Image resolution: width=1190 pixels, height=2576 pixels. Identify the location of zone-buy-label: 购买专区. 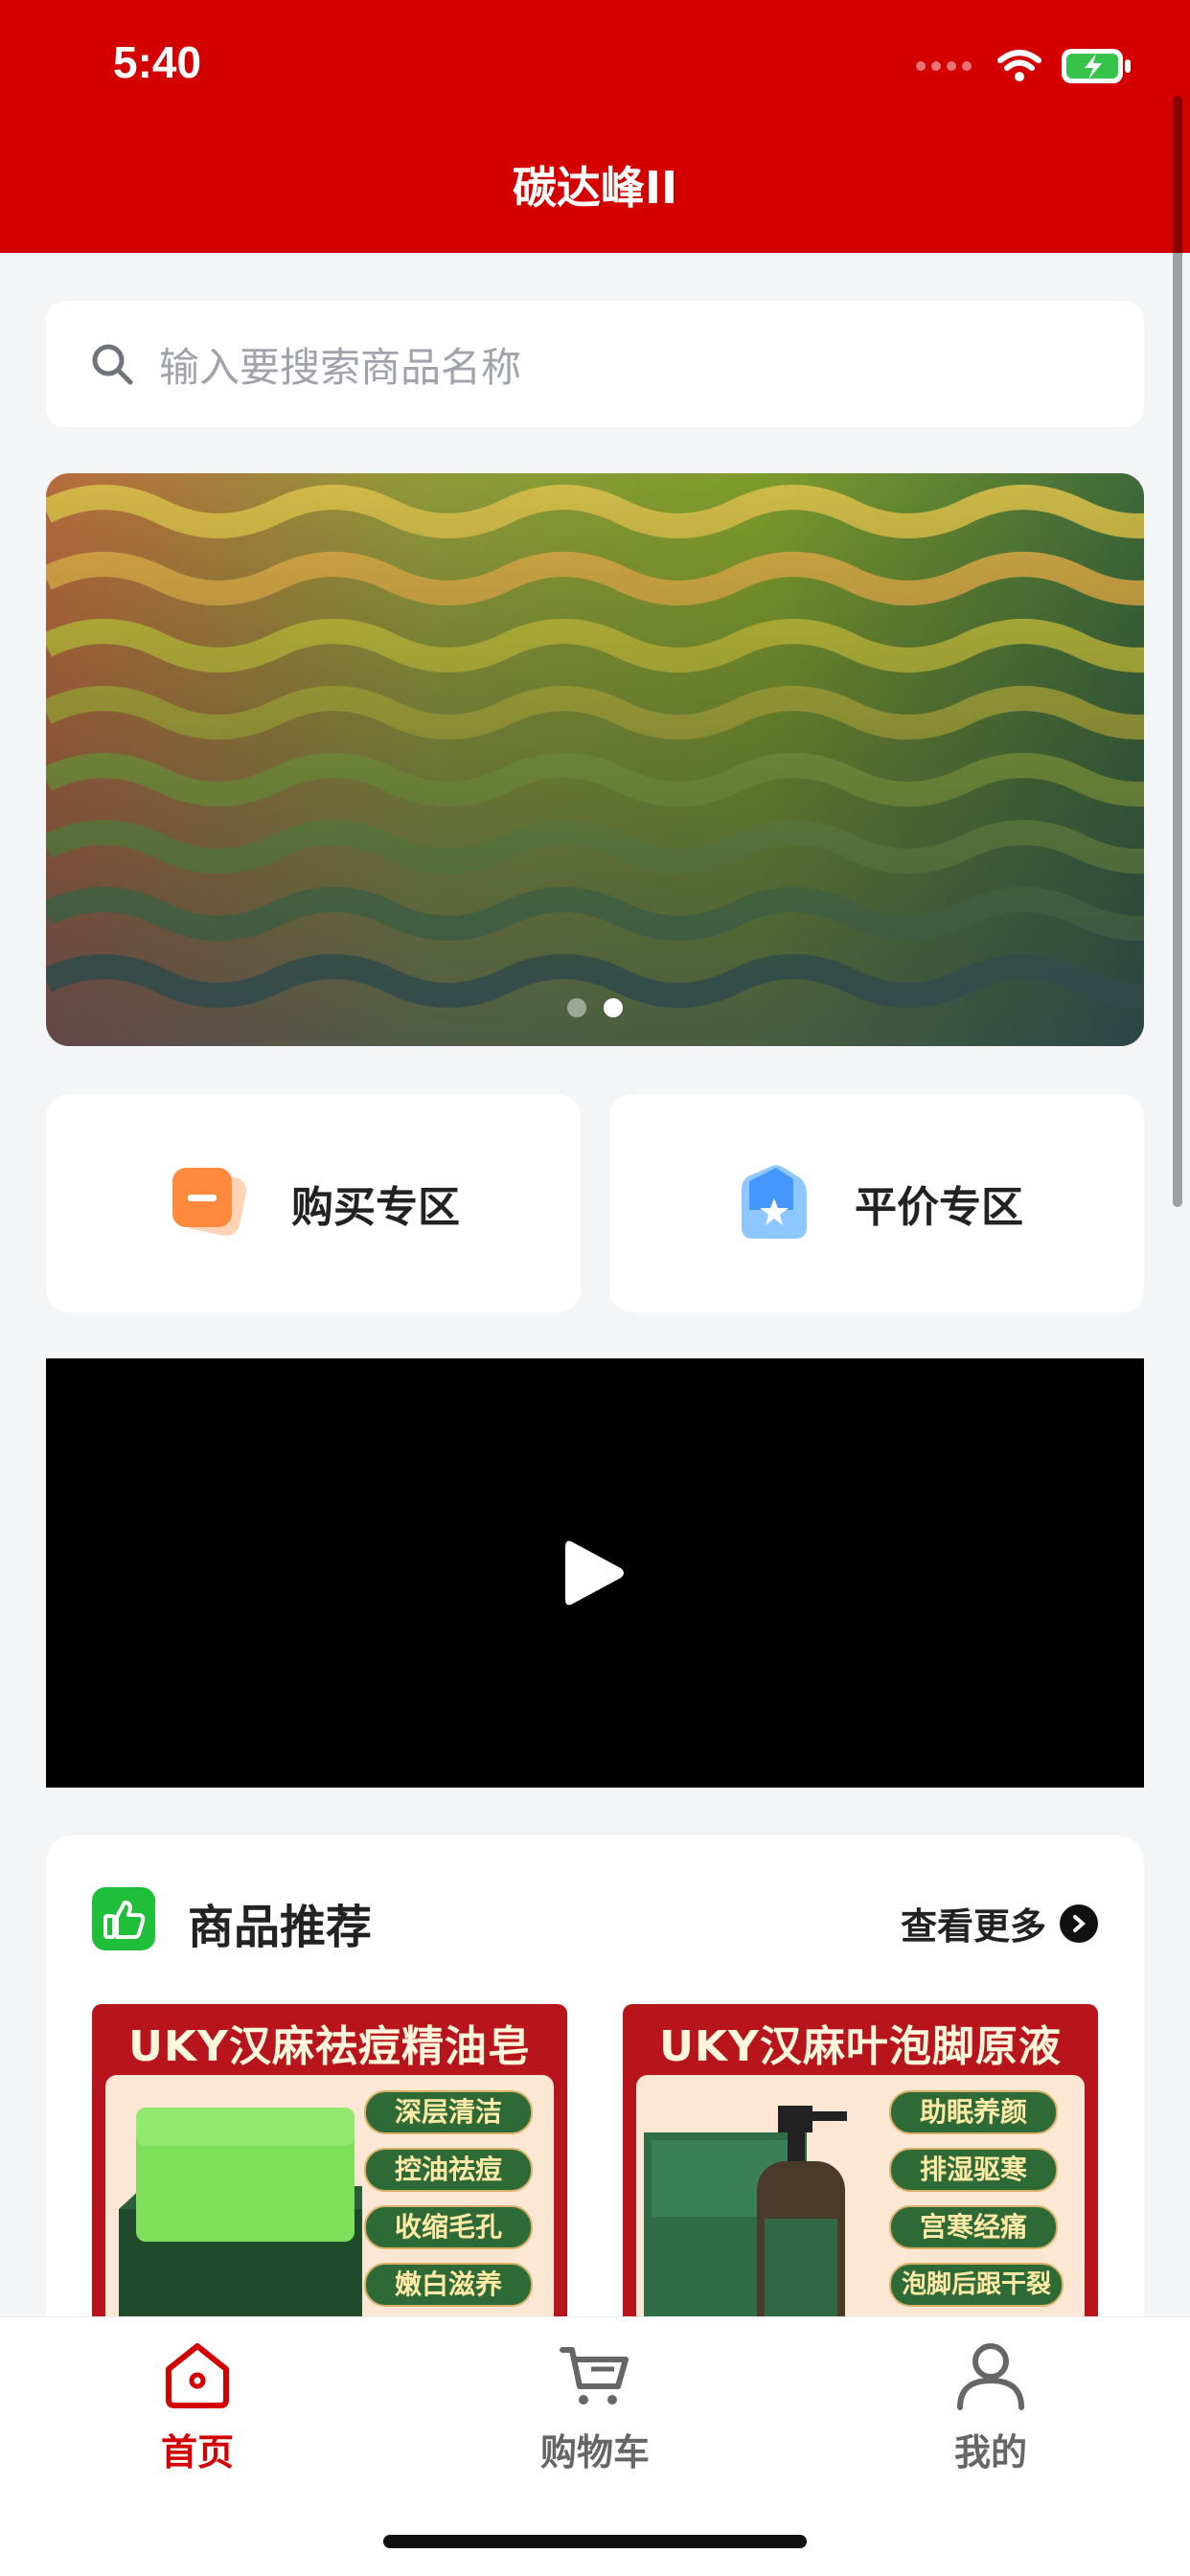
(375, 1207).